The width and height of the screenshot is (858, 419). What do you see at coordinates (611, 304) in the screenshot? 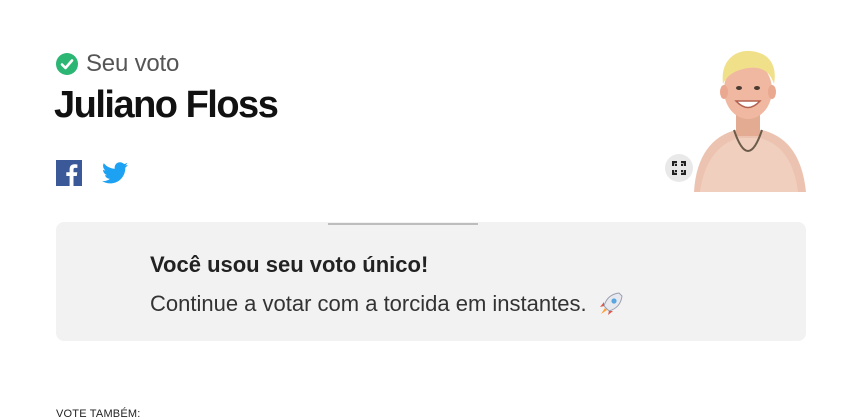
I see `rocket-icon` at bounding box center [611, 304].